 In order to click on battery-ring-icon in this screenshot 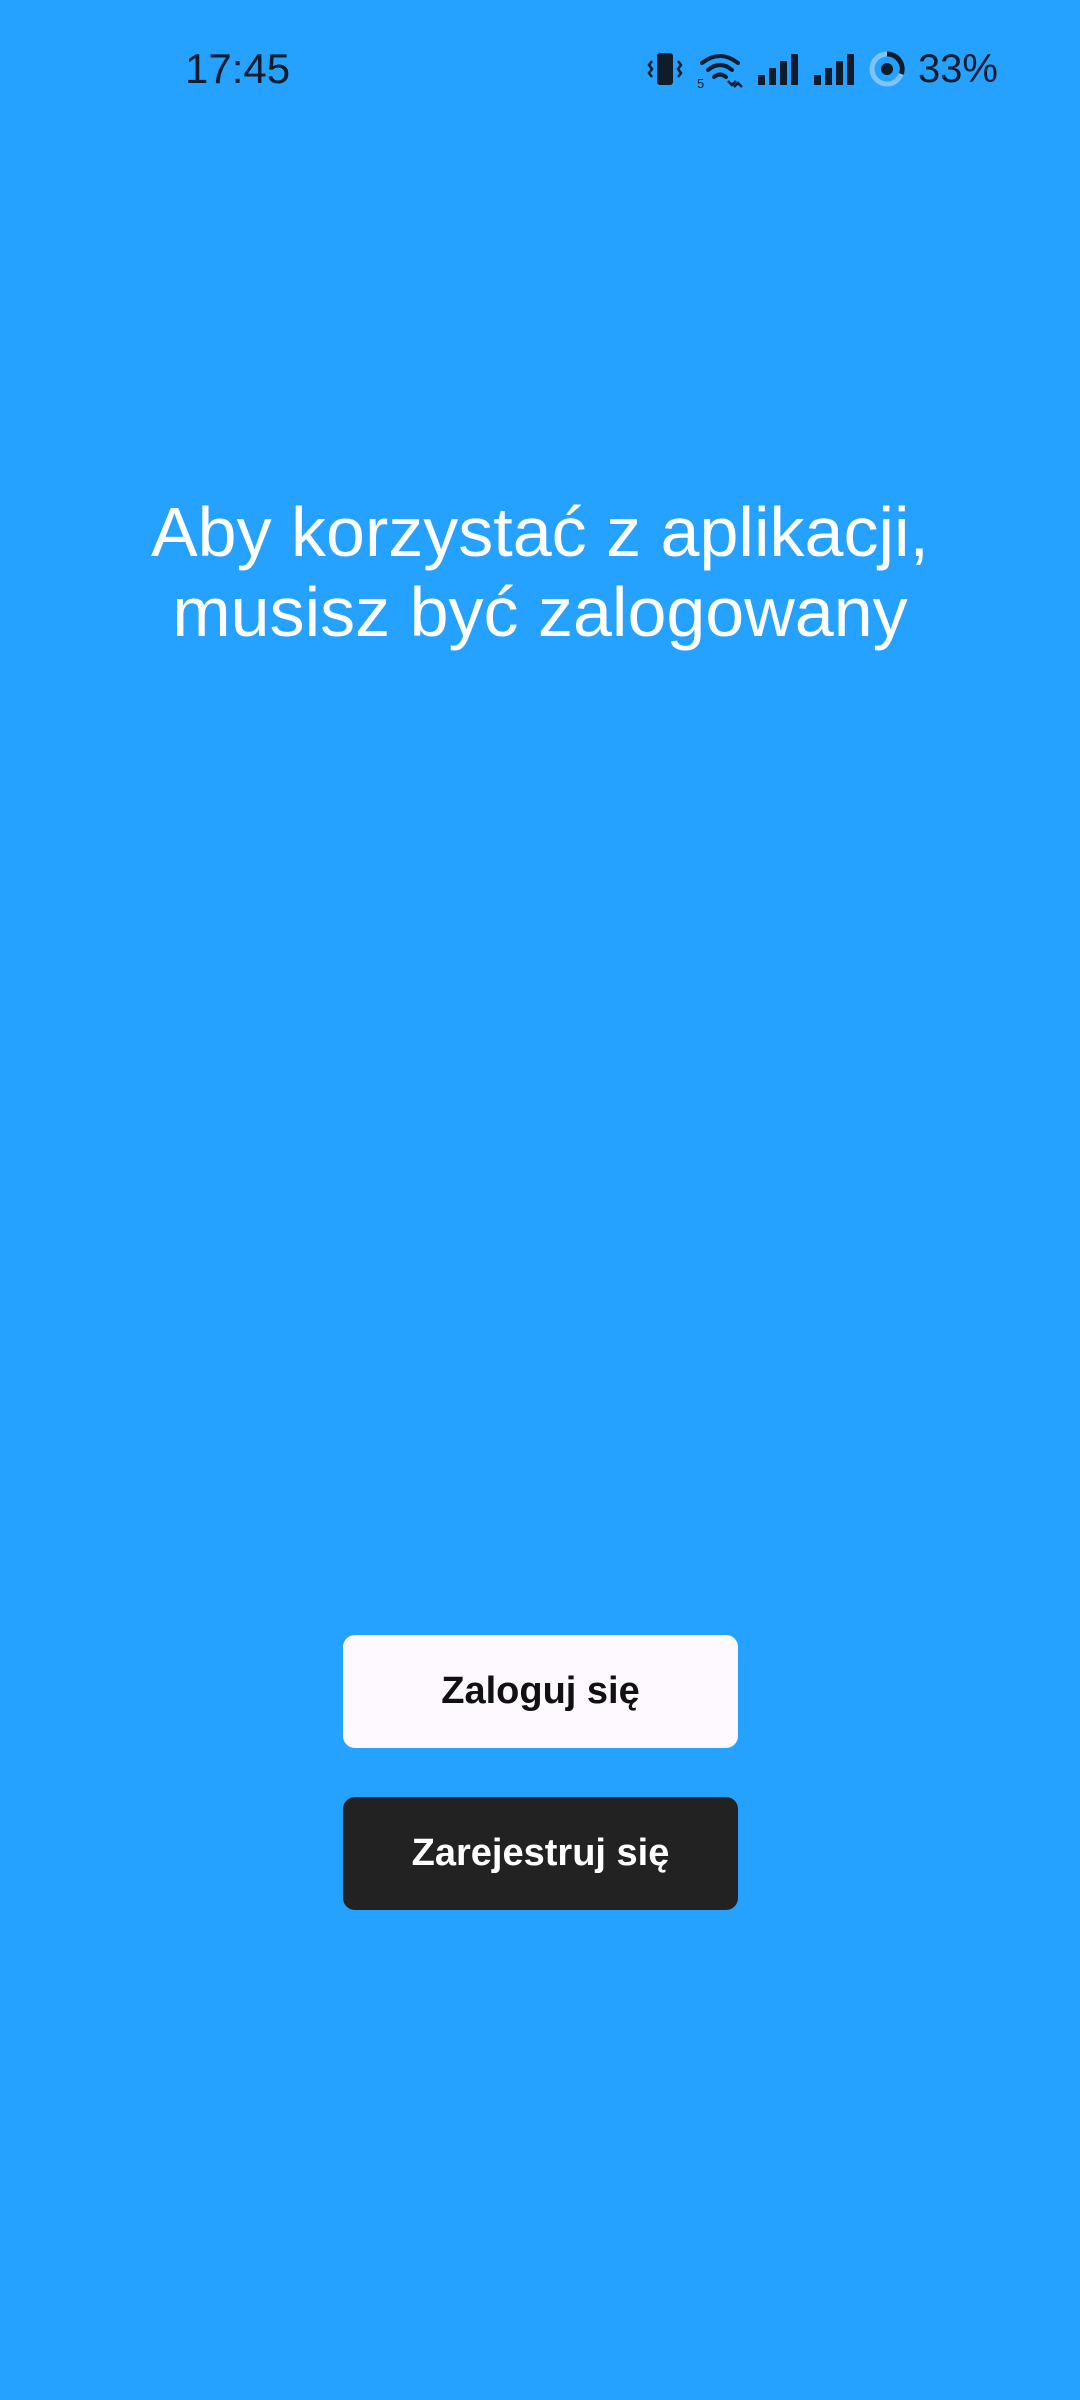, I will do `click(887, 69)`.